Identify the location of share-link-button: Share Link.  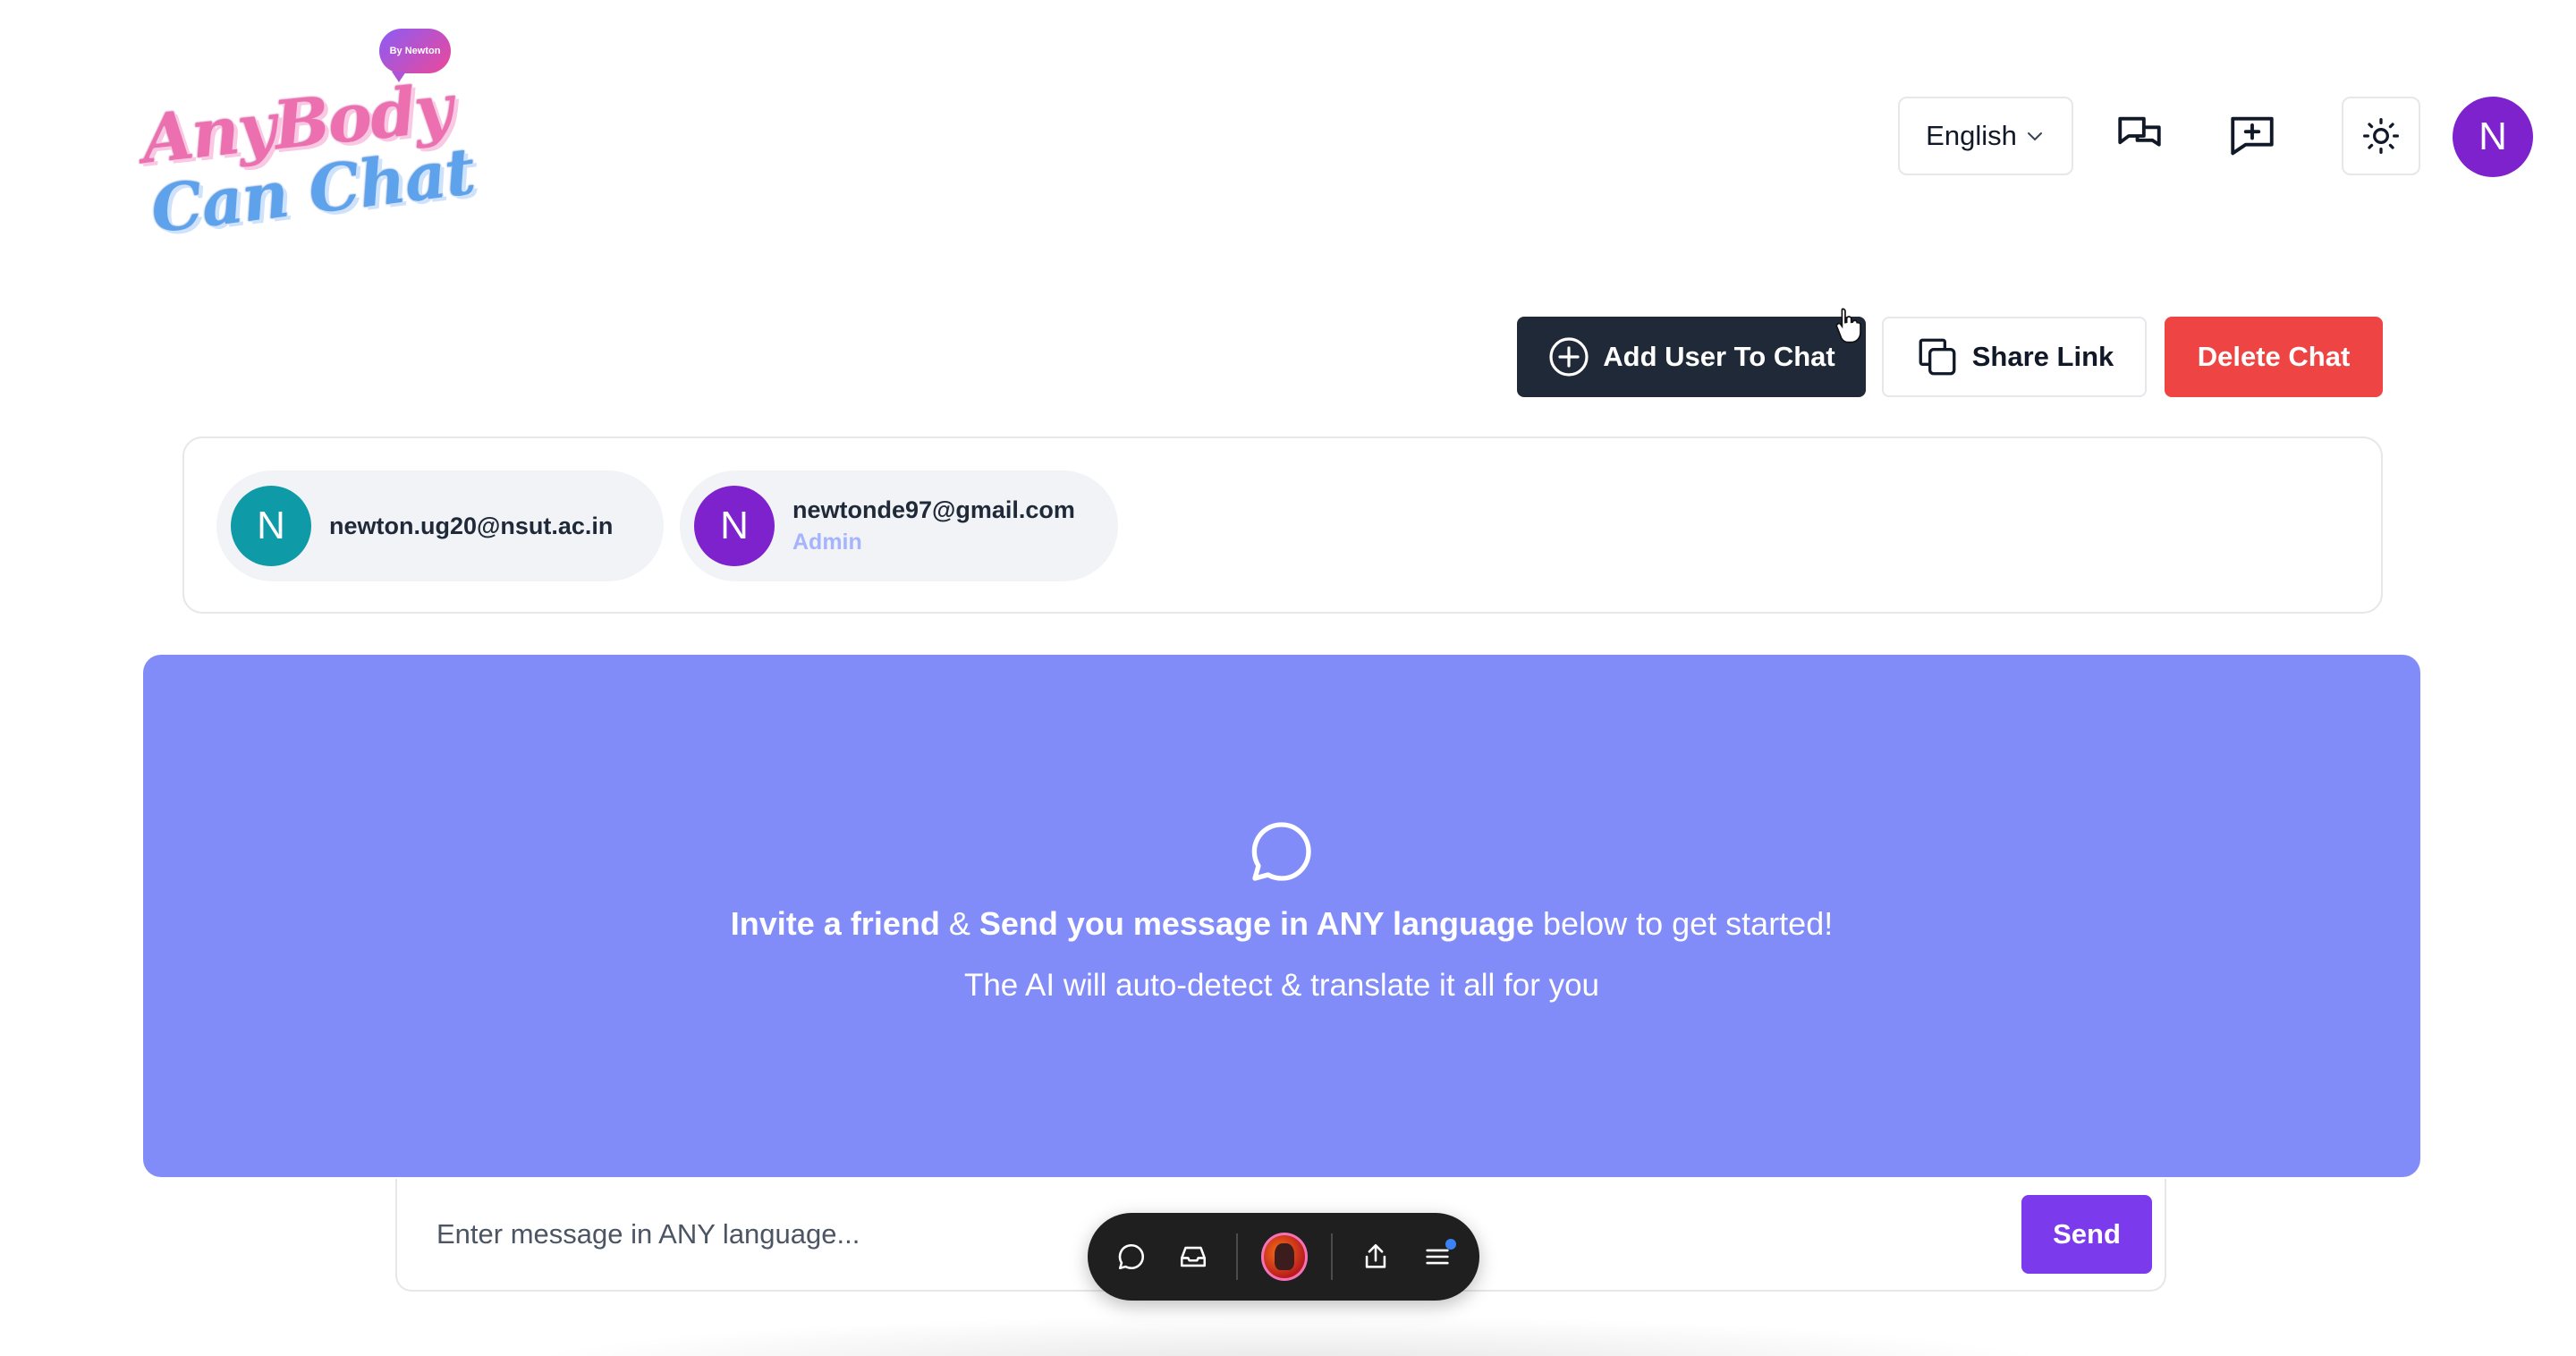
(2014, 357).